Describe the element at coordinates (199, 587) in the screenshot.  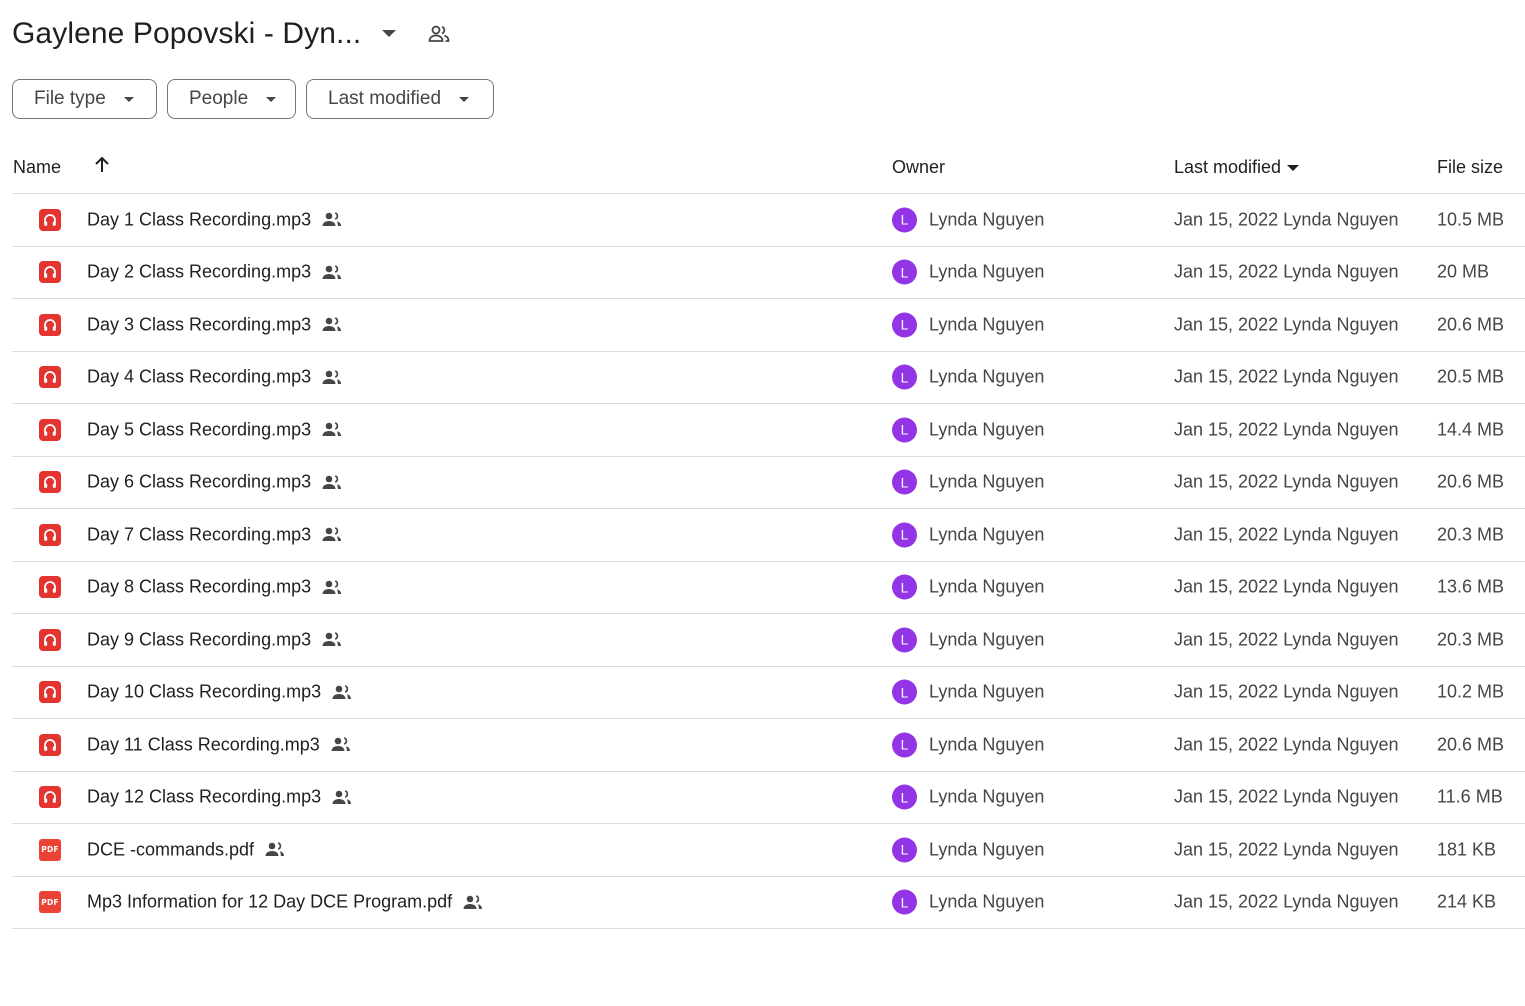
I see `file-name: Day 8 Class Recording.mp3` at that location.